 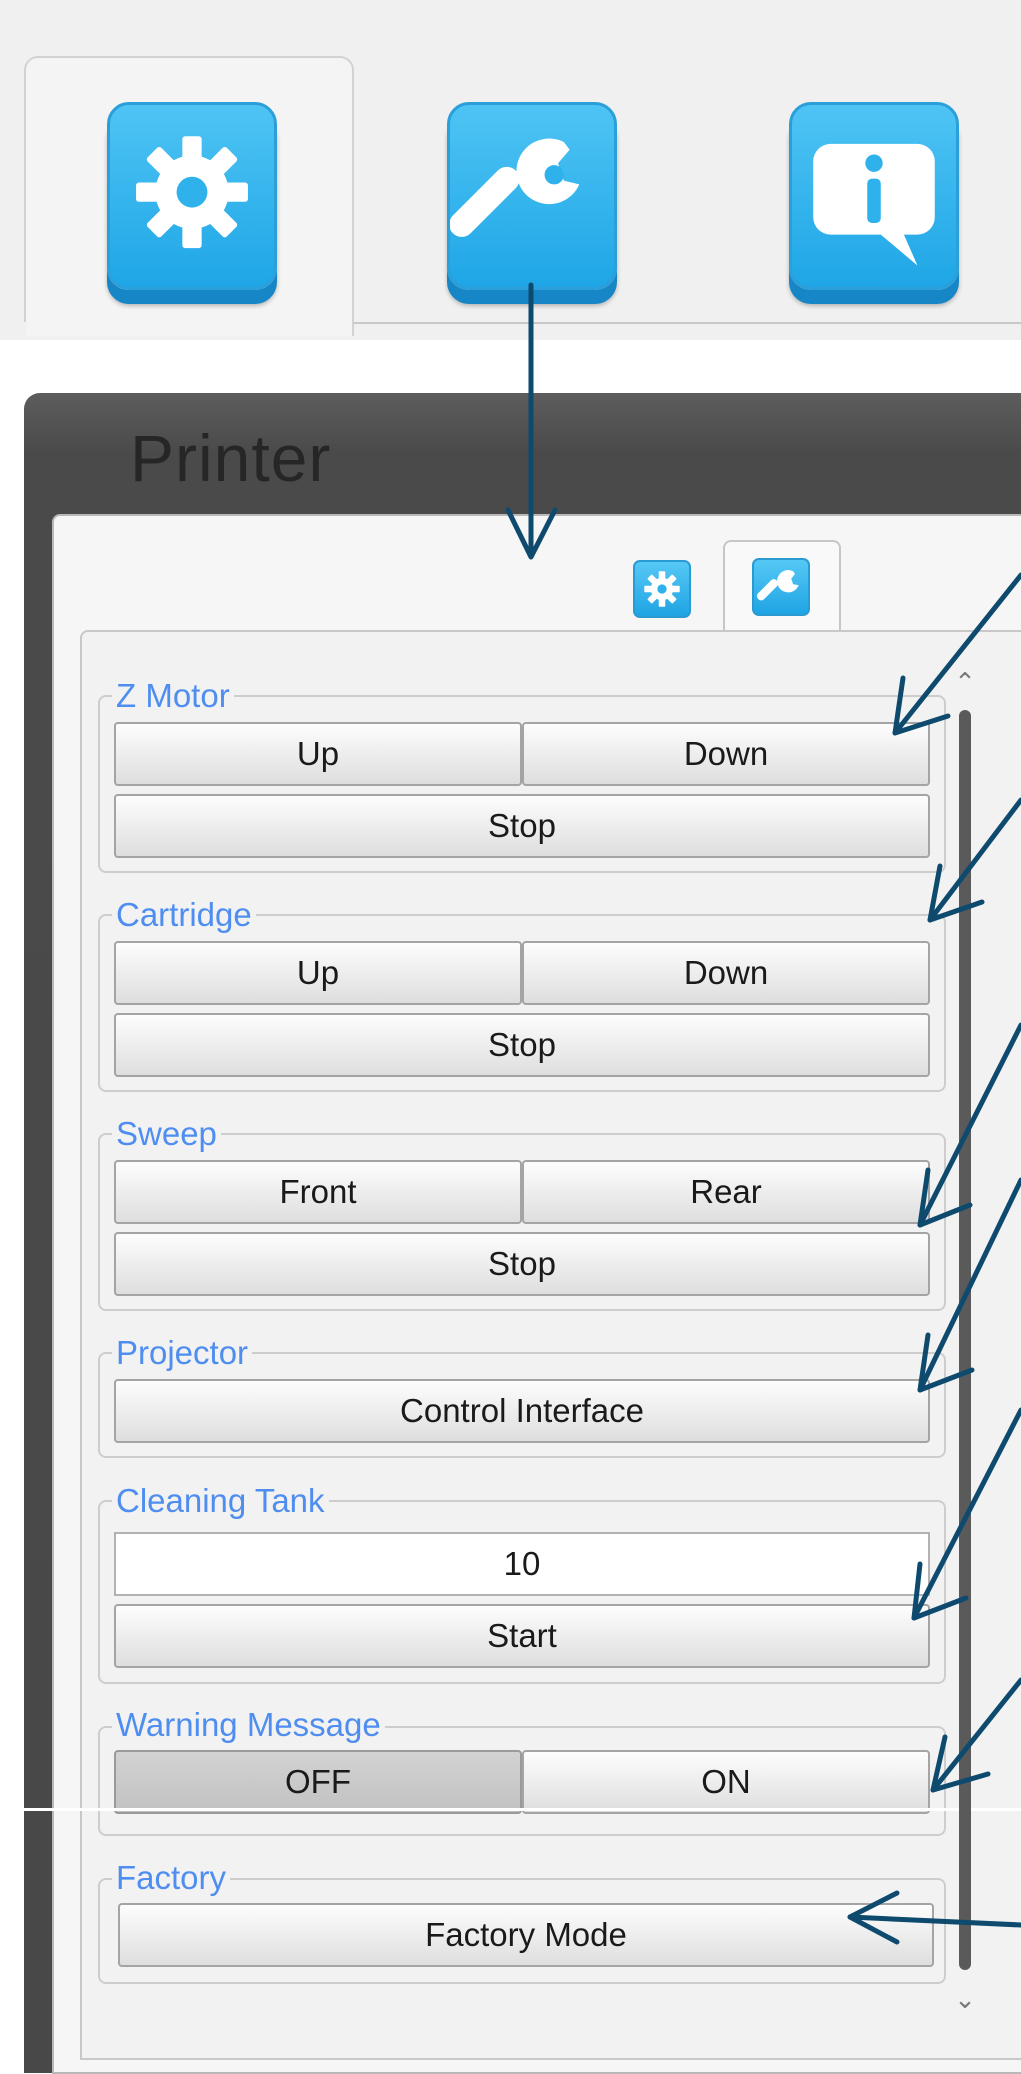 What do you see at coordinates (318, 1782) in the screenshot?
I see `warning-off-toggle: OFF` at bounding box center [318, 1782].